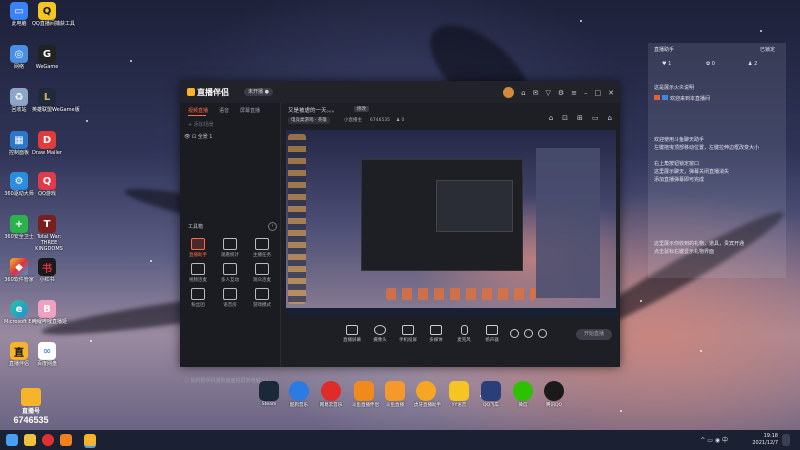 This screenshot has width=800, height=450. What do you see at coordinates (49, 312) in the screenshot?
I see `desktop-icon-bilibili-live: B 哔哩哔哩直播姬` at bounding box center [49, 312].